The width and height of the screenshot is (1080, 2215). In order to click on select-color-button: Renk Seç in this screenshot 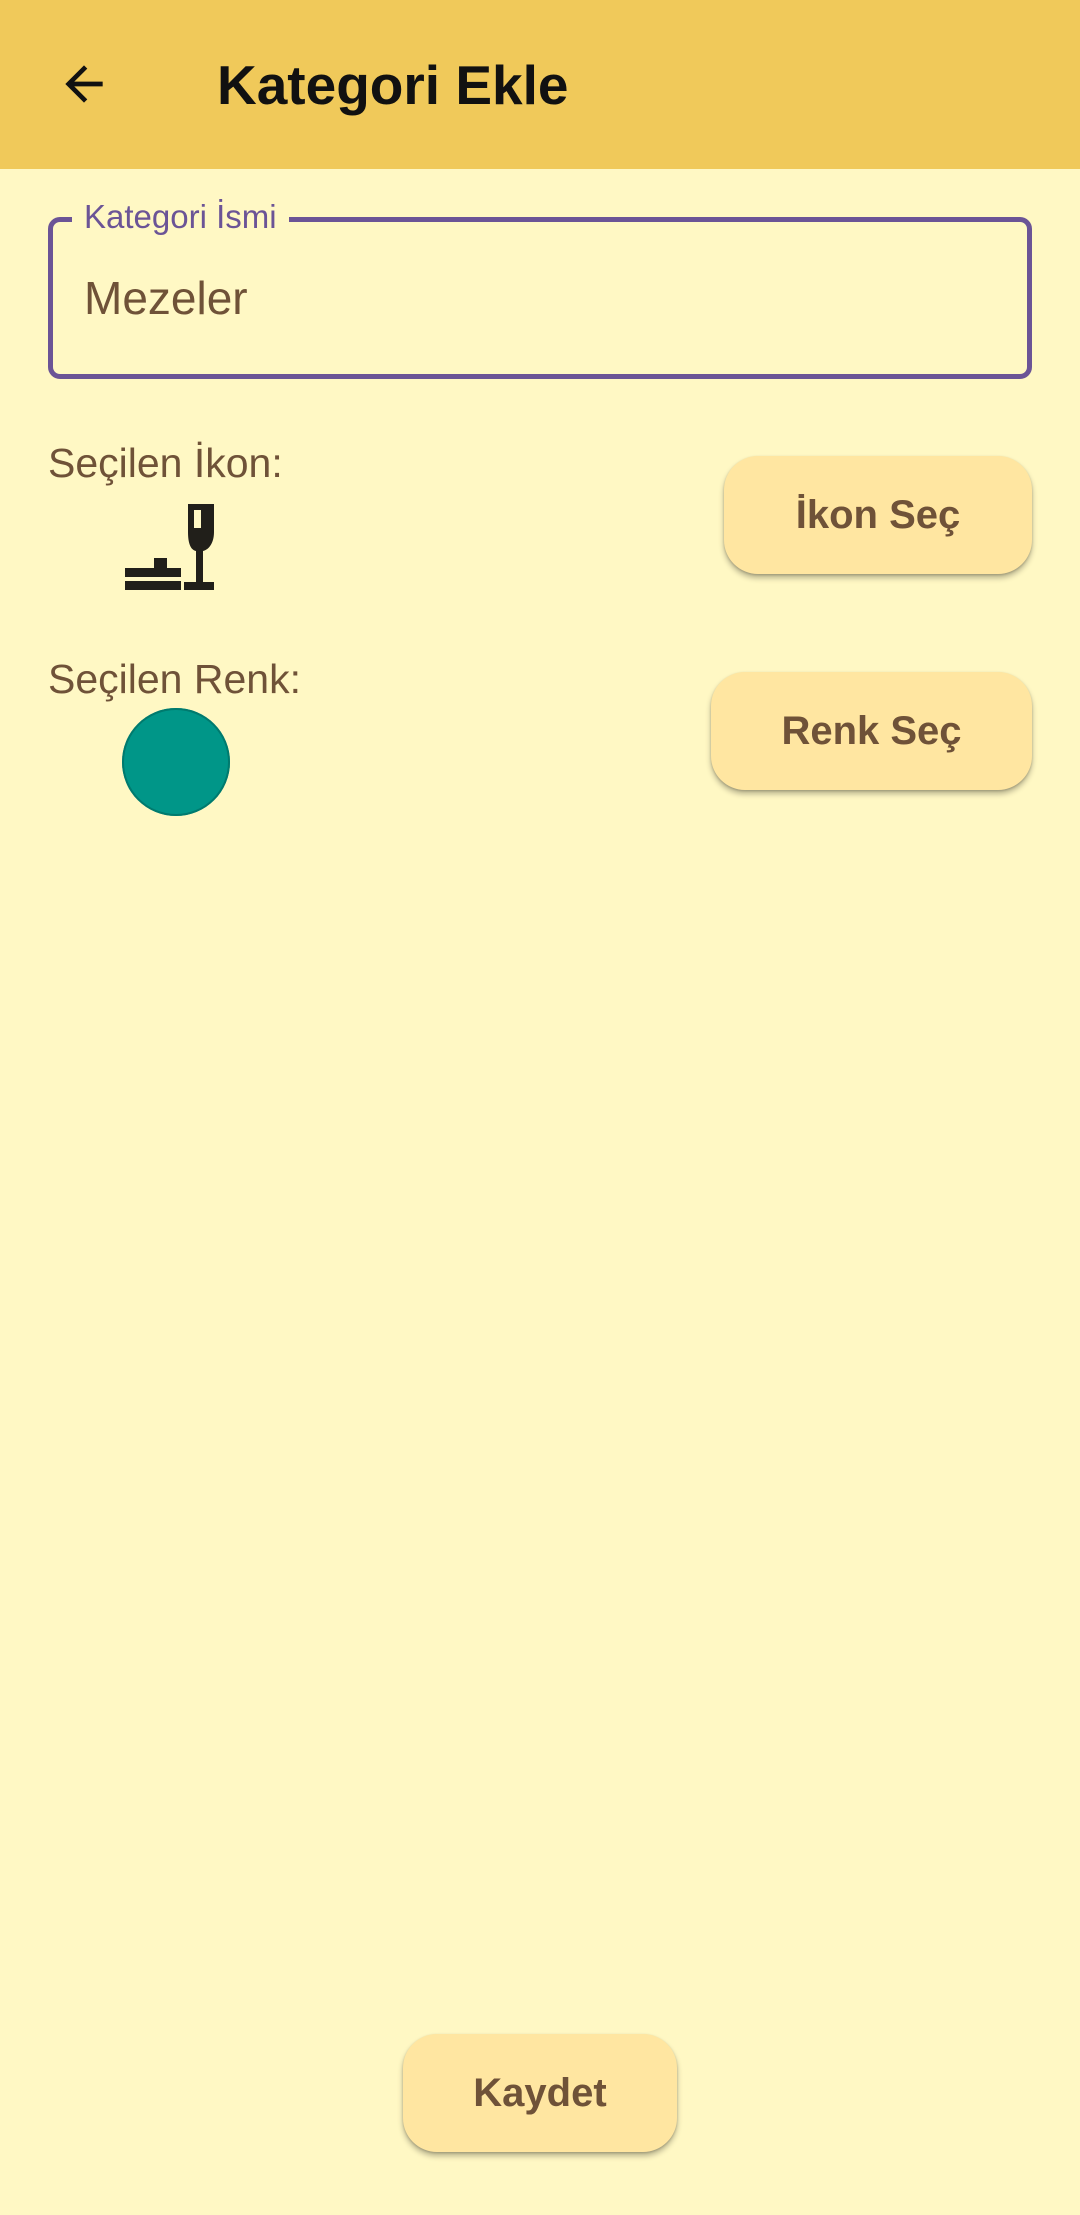, I will do `click(871, 731)`.